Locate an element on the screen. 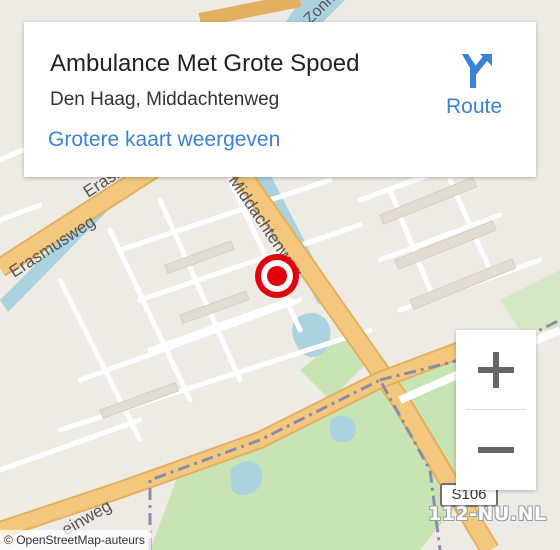  zoom-in-button is located at coordinates (496, 370).